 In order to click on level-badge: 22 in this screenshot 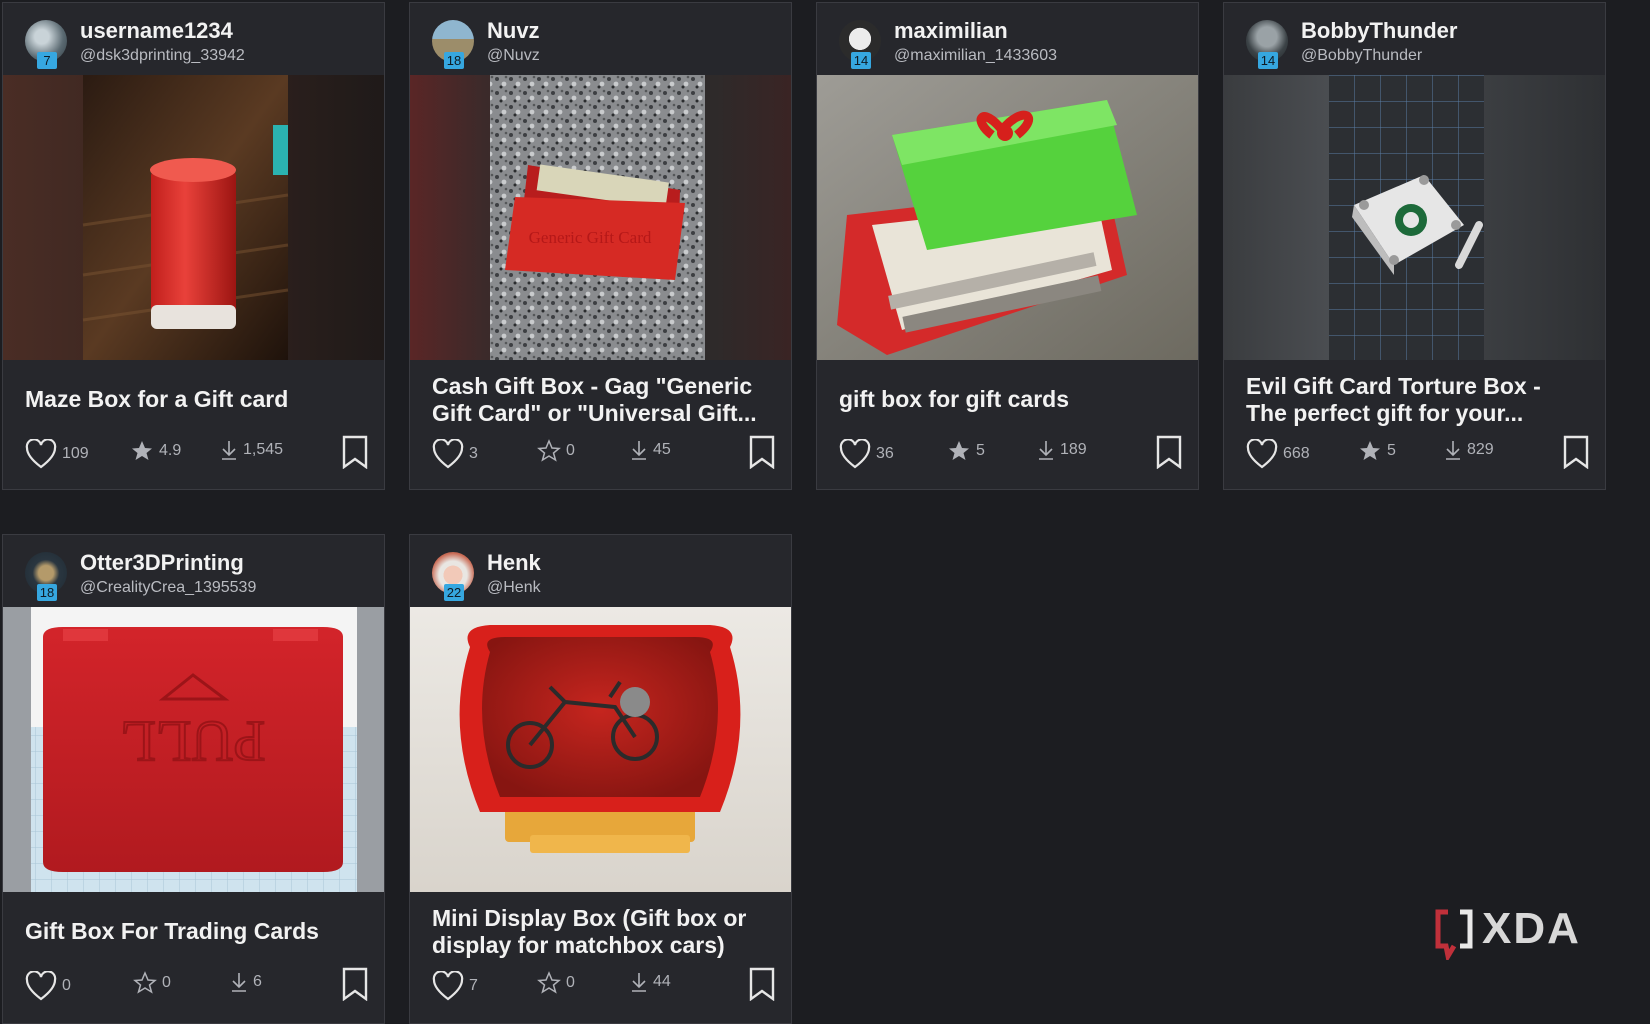, I will do `click(454, 592)`.